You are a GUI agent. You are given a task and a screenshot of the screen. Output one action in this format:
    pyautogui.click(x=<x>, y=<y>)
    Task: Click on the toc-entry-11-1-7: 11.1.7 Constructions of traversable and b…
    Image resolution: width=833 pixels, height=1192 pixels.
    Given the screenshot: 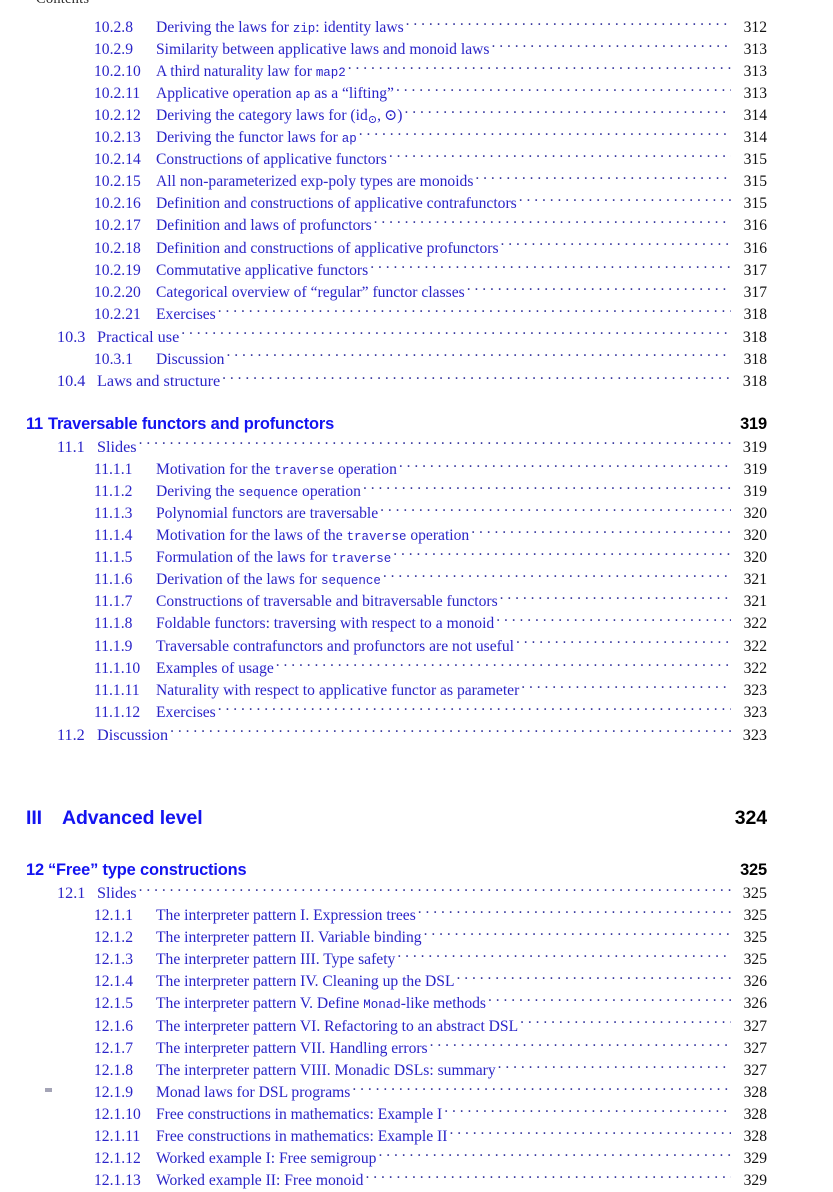 What is the action you would take?
    pyautogui.click(x=416, y=602)
    